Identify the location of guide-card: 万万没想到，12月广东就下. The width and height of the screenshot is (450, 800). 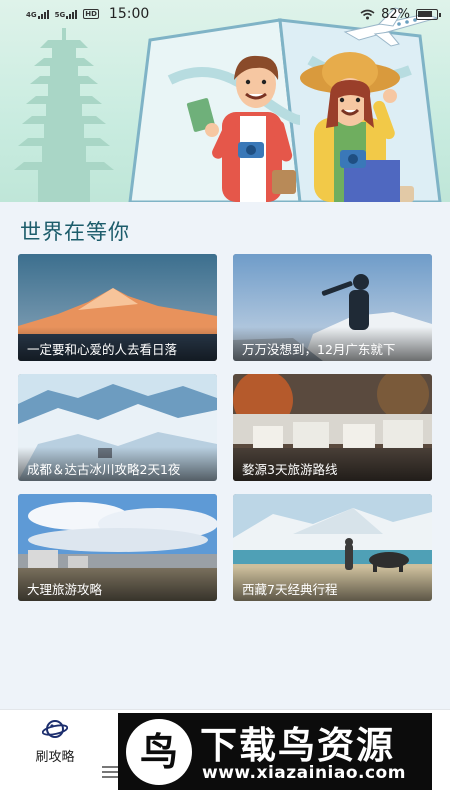
(332, 307).